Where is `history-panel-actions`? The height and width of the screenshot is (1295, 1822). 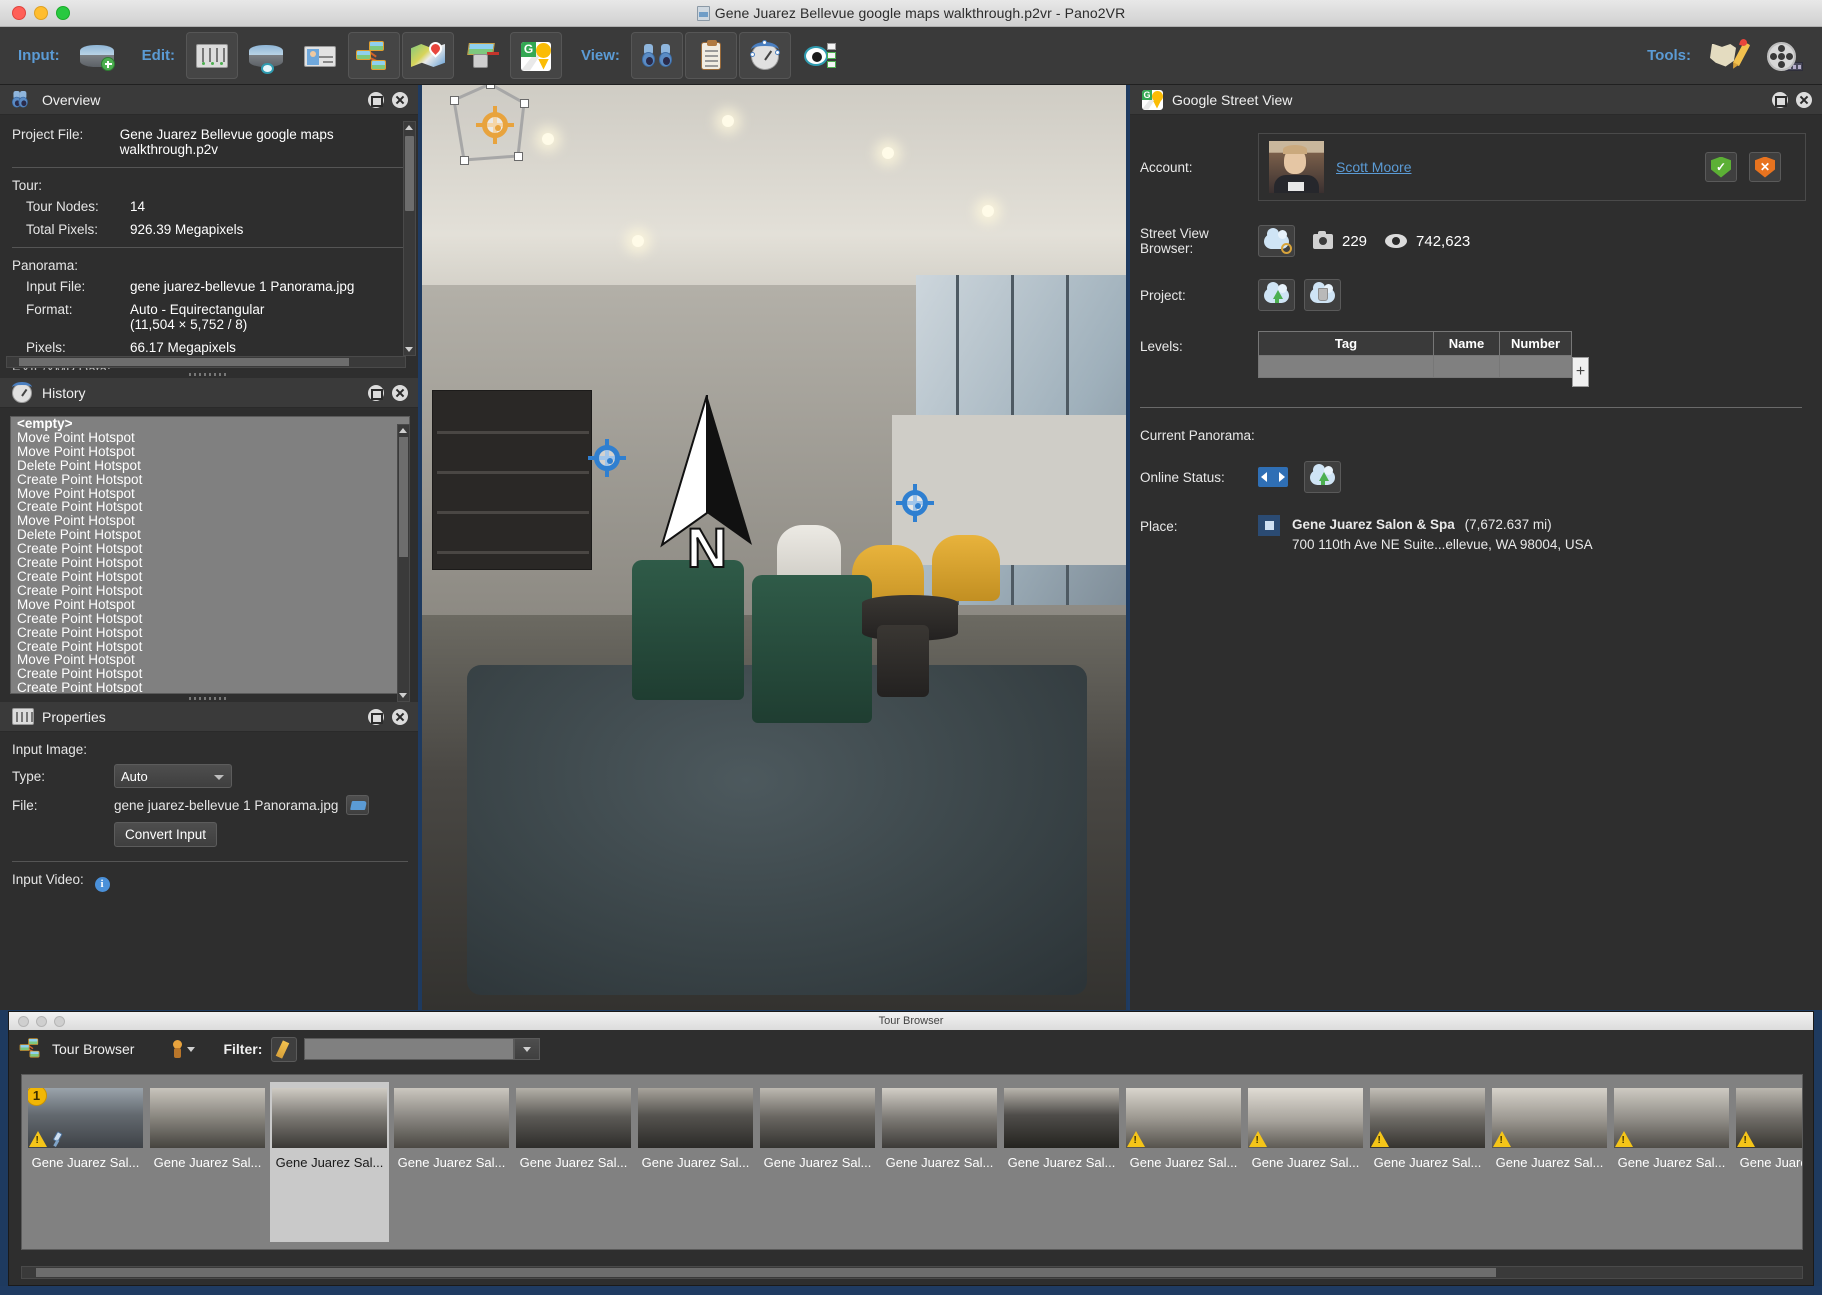
history-panel-actions is located at coordinates (388, 392).